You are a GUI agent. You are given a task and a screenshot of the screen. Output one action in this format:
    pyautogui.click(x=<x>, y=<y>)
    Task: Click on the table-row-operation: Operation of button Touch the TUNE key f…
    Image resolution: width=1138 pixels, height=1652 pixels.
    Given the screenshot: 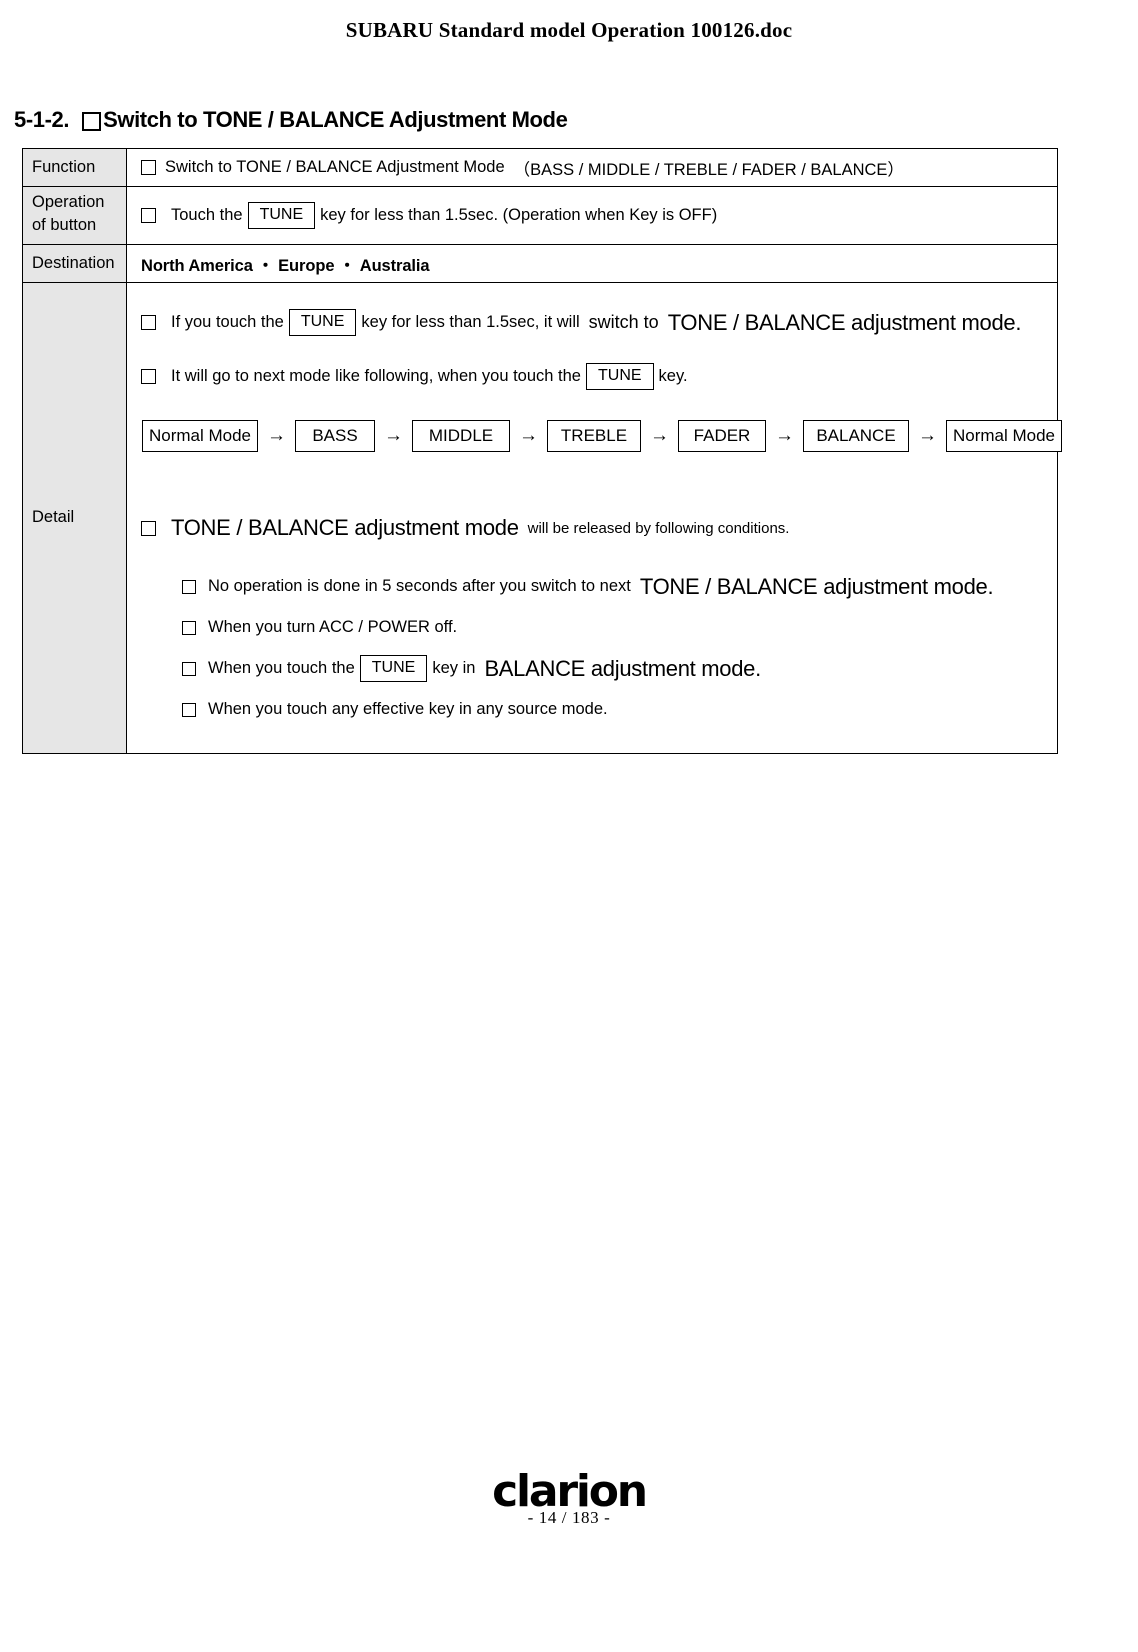 What is the action you would take?
    pyautogui.click(x=540, y=215)
    